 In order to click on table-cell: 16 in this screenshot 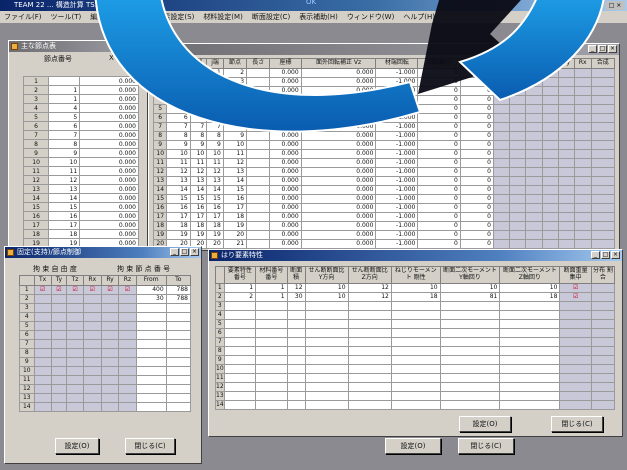, I will do `click(235, 198)`.